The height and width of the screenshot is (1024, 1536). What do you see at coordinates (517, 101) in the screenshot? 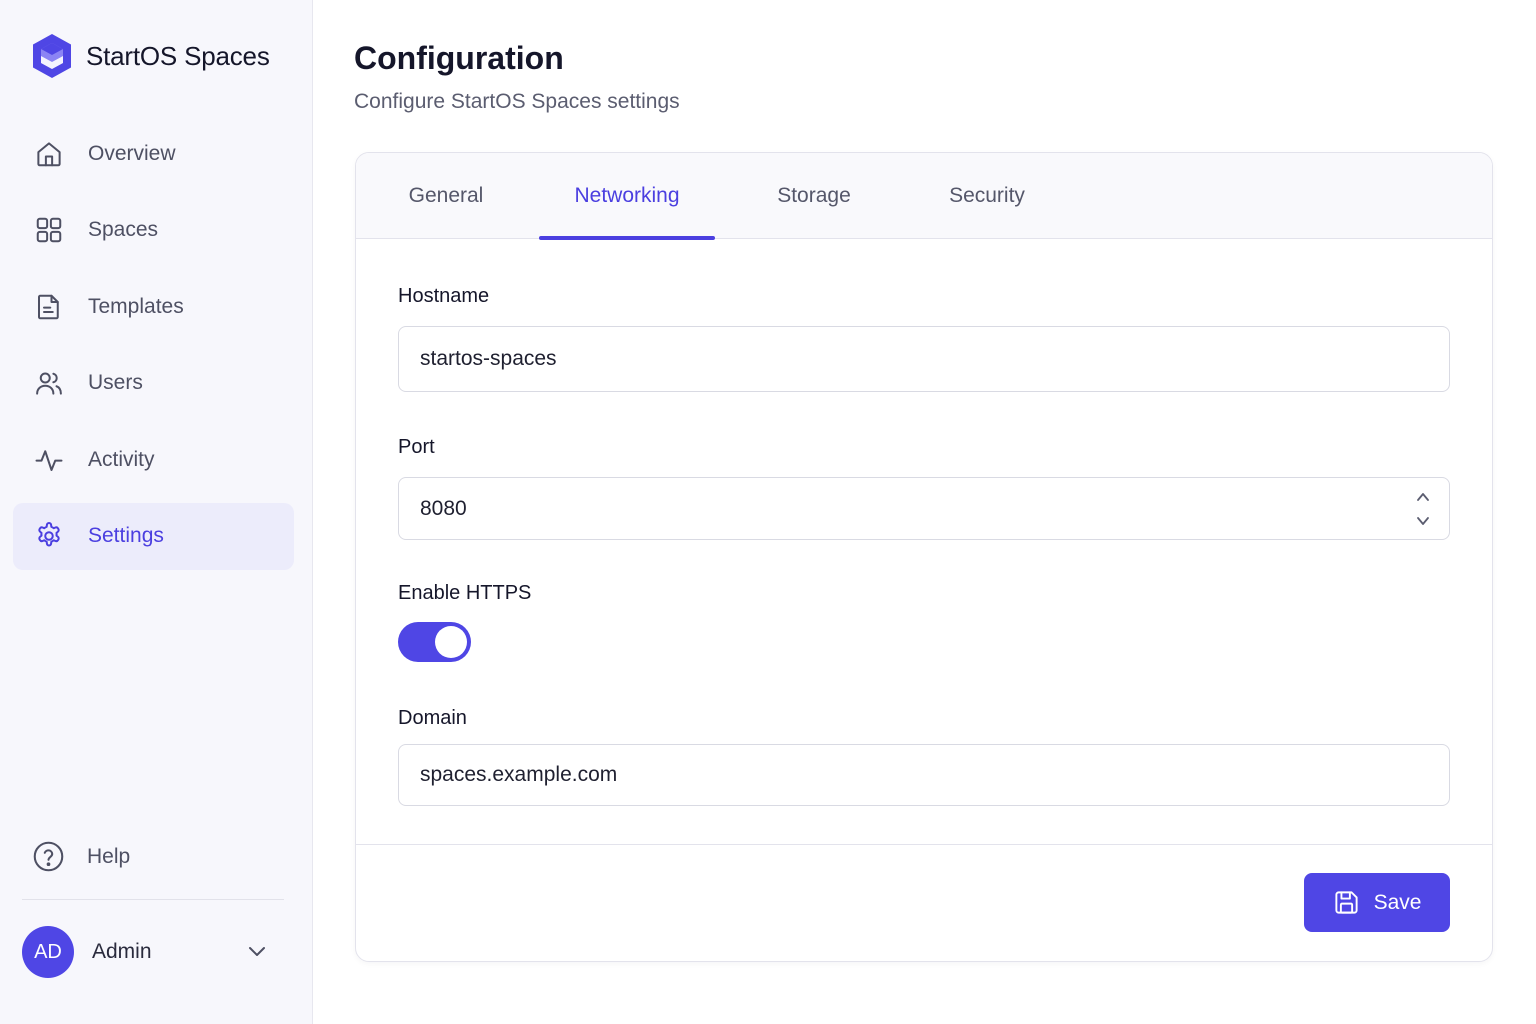
I see `page-subtitle: Configure StartOS Spaces settings` at bounding box center [517, 101].